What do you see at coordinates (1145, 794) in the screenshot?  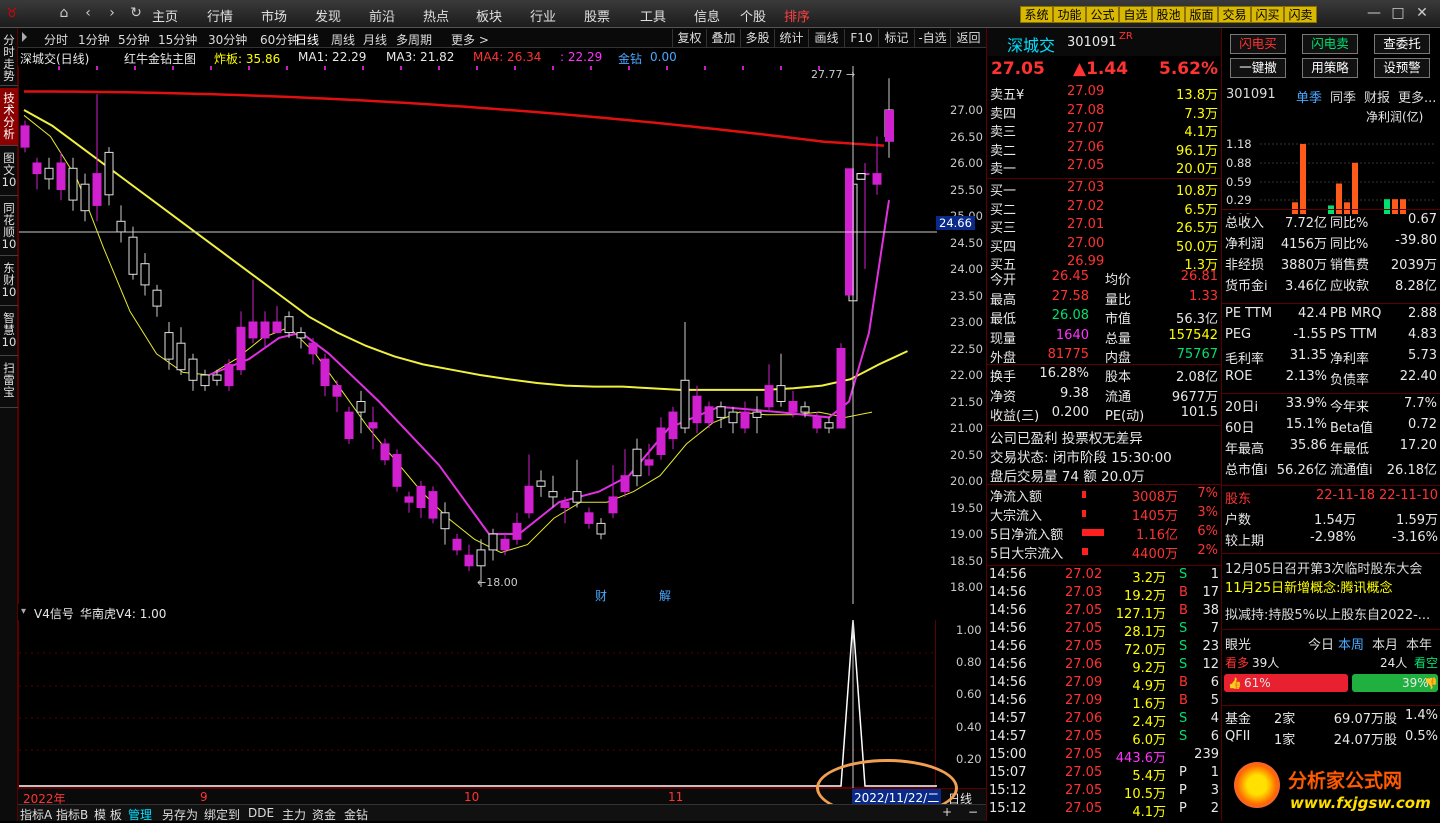 I see `trade-volume: 10.5万` at bounding box center [1145, 794].